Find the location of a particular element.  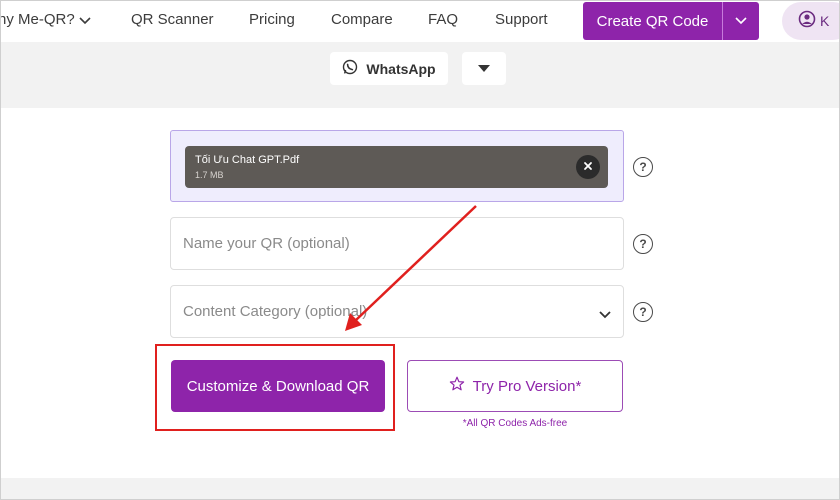

remove-file-button is located at coordinates (588, 167).